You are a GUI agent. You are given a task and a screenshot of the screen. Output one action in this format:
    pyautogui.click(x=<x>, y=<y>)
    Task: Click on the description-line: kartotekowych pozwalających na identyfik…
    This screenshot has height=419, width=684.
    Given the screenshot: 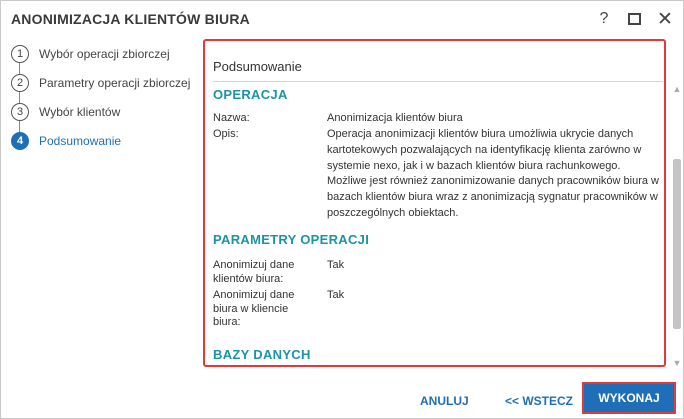 What is the action you would take?
    pyautogui.click(x=484, y=149)
    